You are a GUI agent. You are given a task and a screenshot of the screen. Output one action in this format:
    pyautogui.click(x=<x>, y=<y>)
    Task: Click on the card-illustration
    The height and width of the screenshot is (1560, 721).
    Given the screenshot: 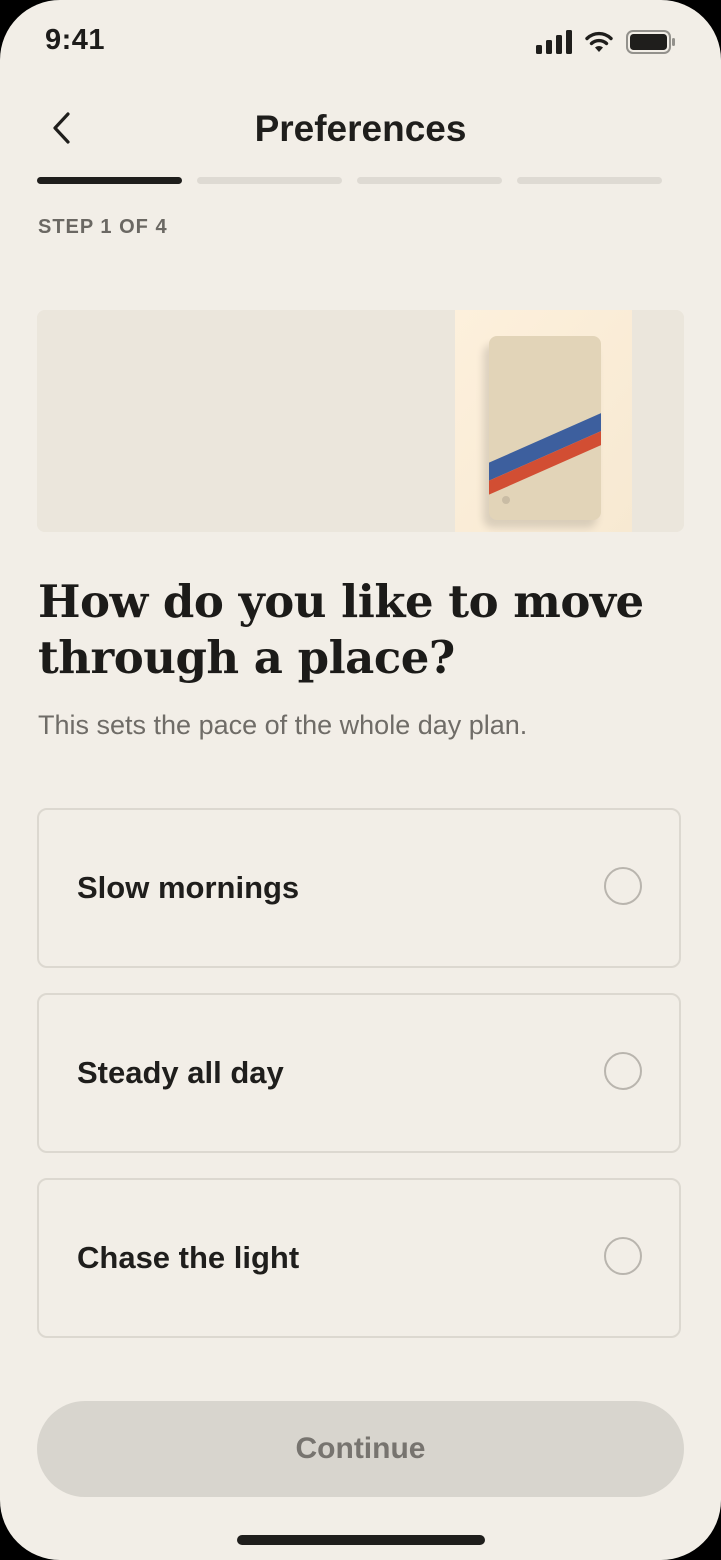 What is the action you would take?
    pyautogui.click(x=360, y=421)
    